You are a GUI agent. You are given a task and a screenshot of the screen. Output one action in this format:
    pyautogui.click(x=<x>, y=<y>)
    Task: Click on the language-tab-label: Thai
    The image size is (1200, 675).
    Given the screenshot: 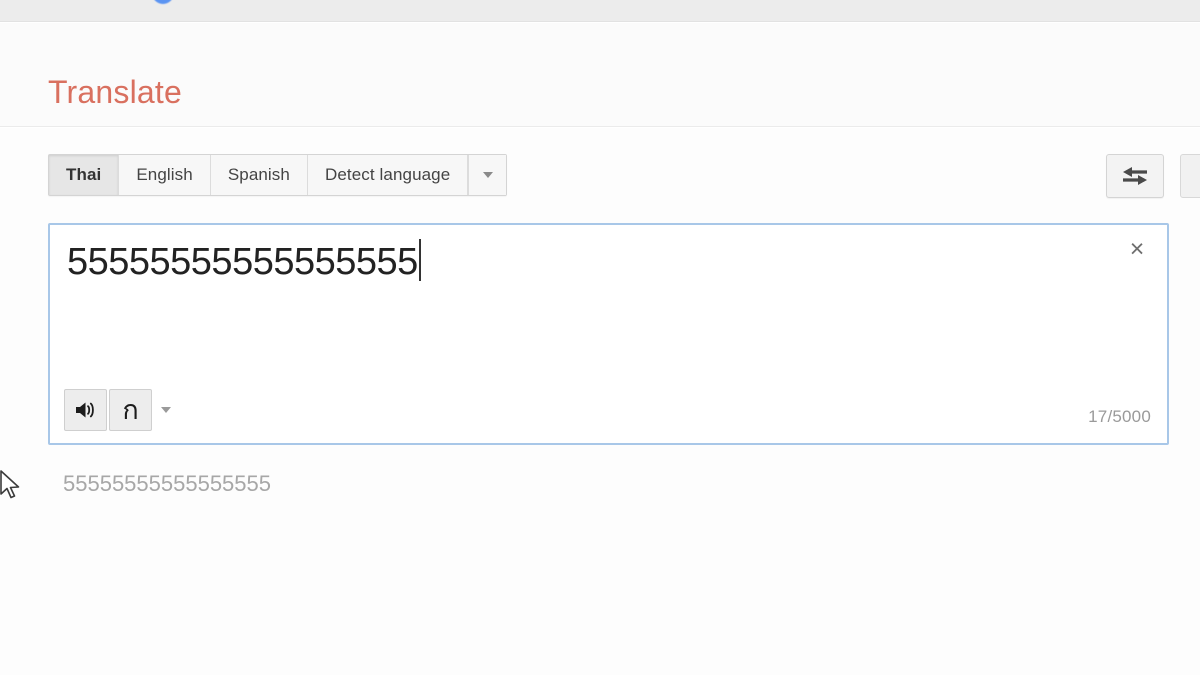 What is the action you would take?
    pyautogui.click(x=84, y=174)
    